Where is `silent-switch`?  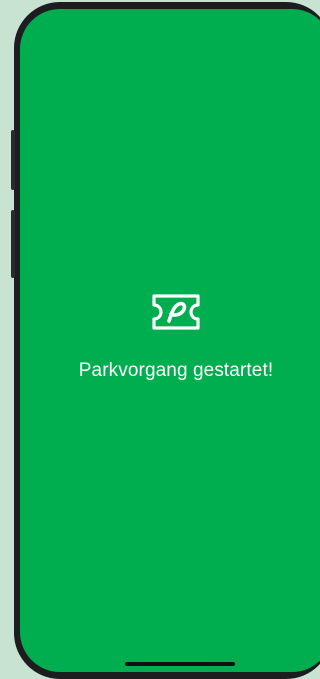
silent-switch is located at coordinates (13, 160).